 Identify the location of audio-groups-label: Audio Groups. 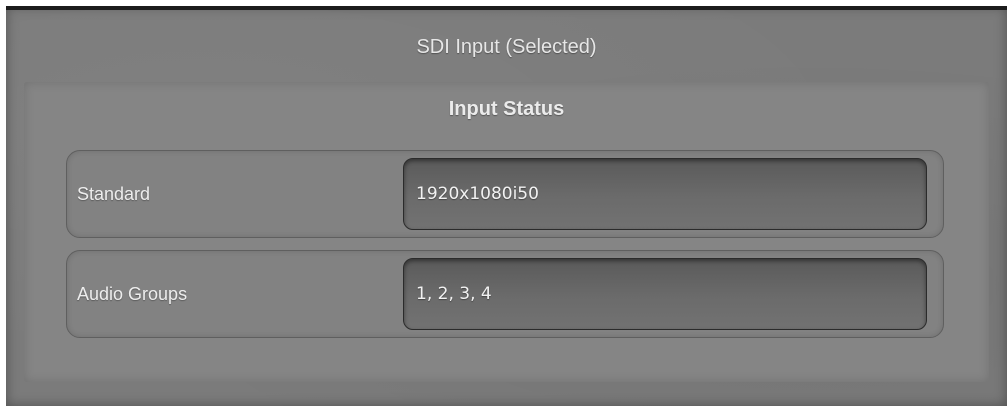
(132, 294).